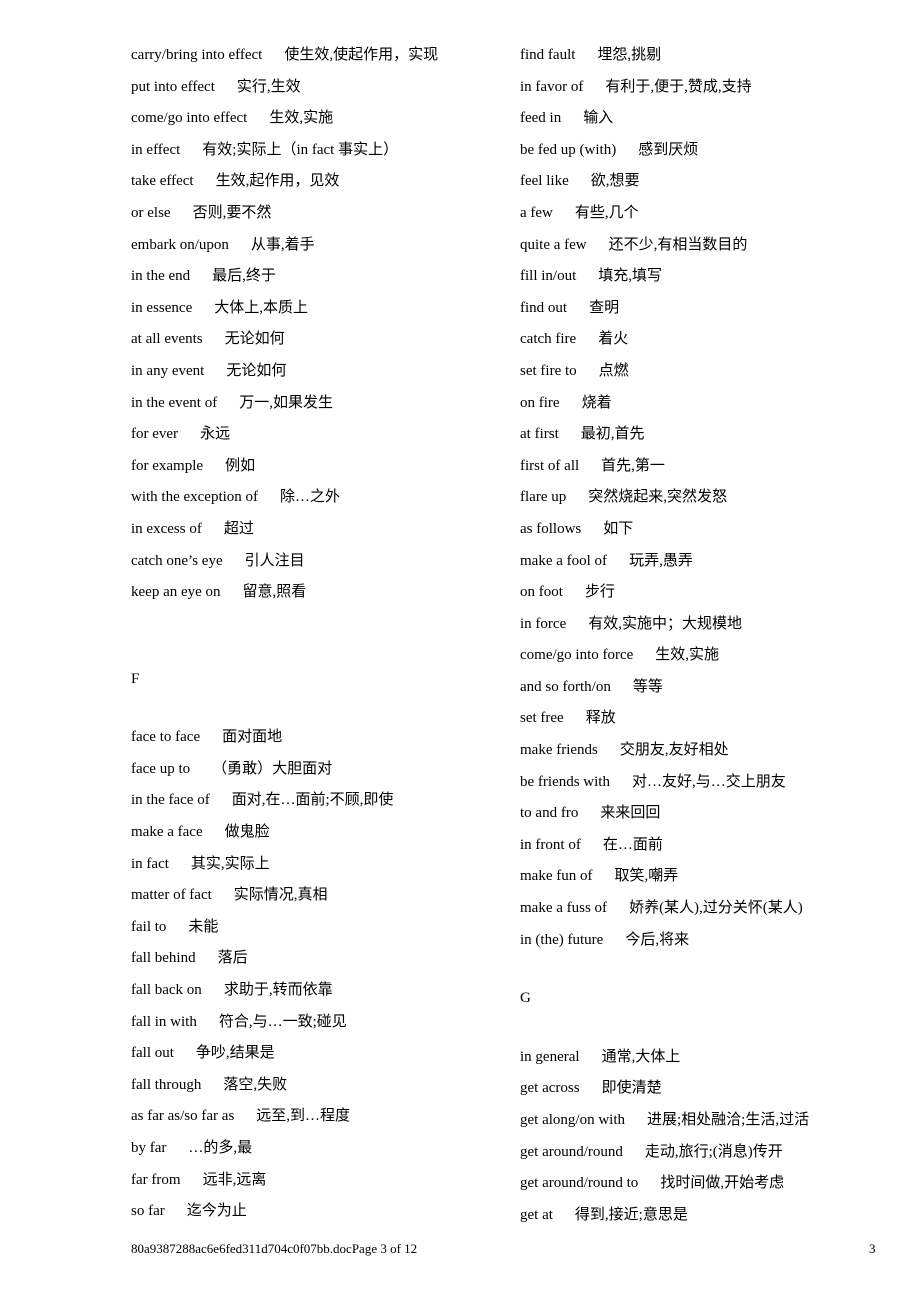 The image size is (920, 1302). I want to click on phrase-entry: be friends with 对…友好,与…交上朋友, so click(710, 787).